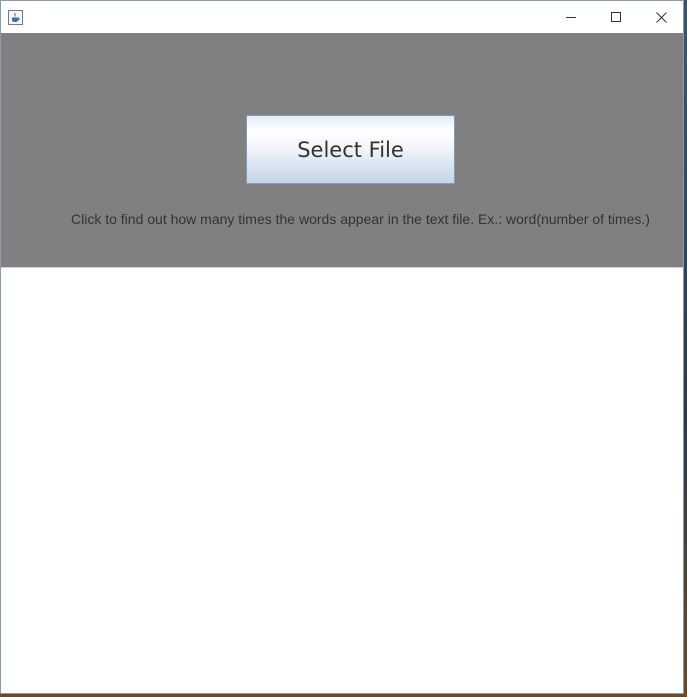  I want to click on select-file-button: Select File, so click(350, 149).